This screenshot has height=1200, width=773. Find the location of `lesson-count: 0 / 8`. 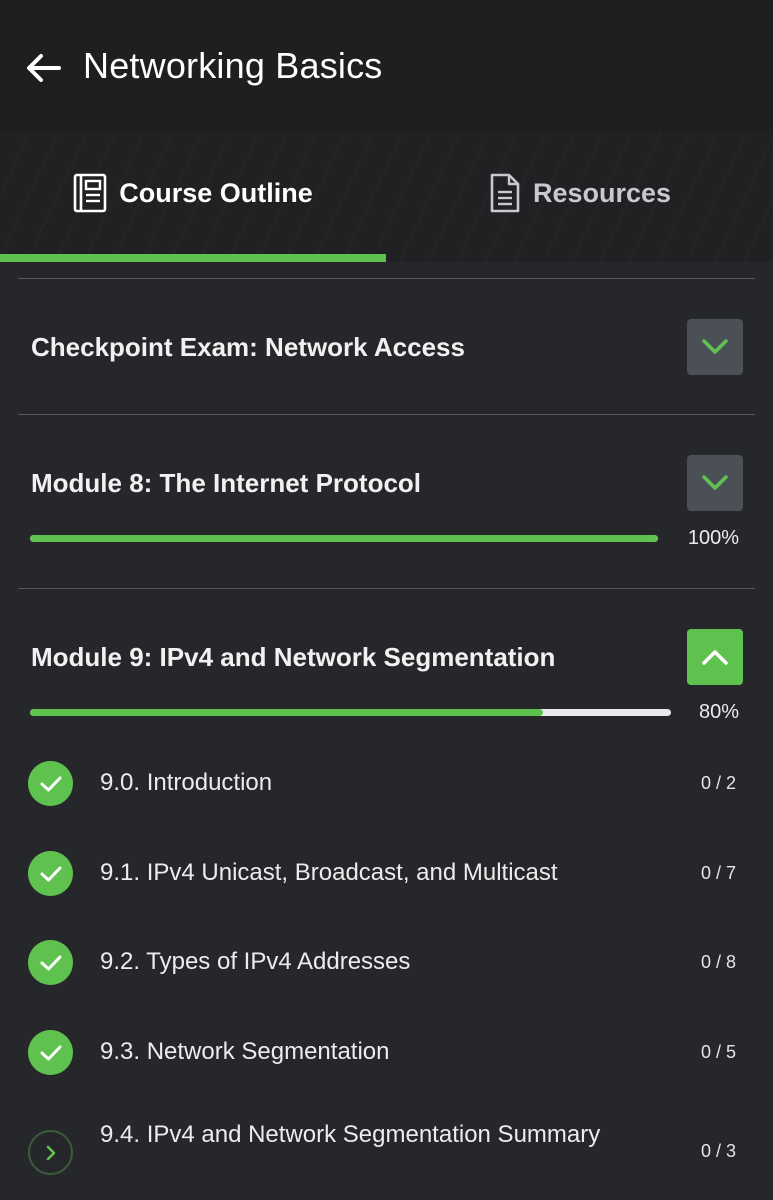

lesson-count: 0 / 8 is located at coordinates (718, 962).